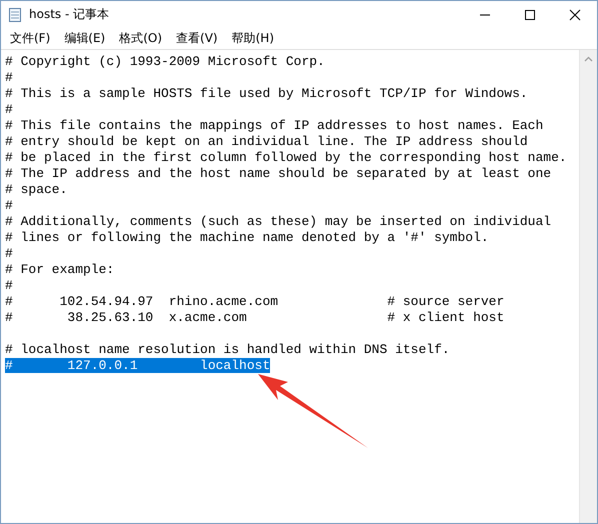 This screenshot has width=598, height=524. What do you see at coordinates (278, 173) in the screenshot?
I see `text-line: # The IP address and the host name should be separated by at least one` at bounding box center [278, 173].